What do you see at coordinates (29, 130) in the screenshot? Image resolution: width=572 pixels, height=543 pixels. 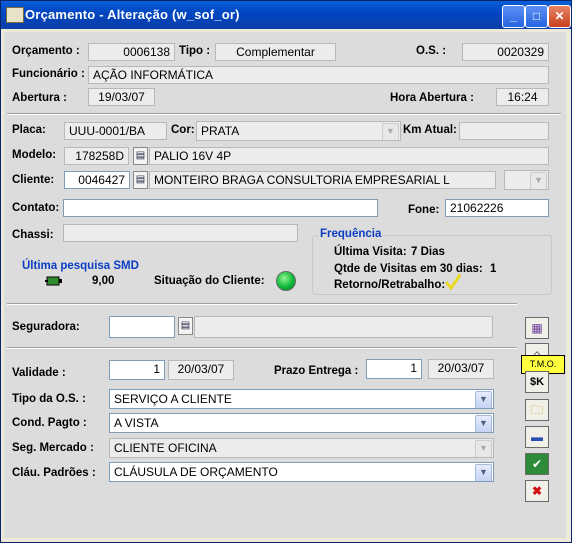 I see `placa-label: Placa:` at bounding box center [29, 130].